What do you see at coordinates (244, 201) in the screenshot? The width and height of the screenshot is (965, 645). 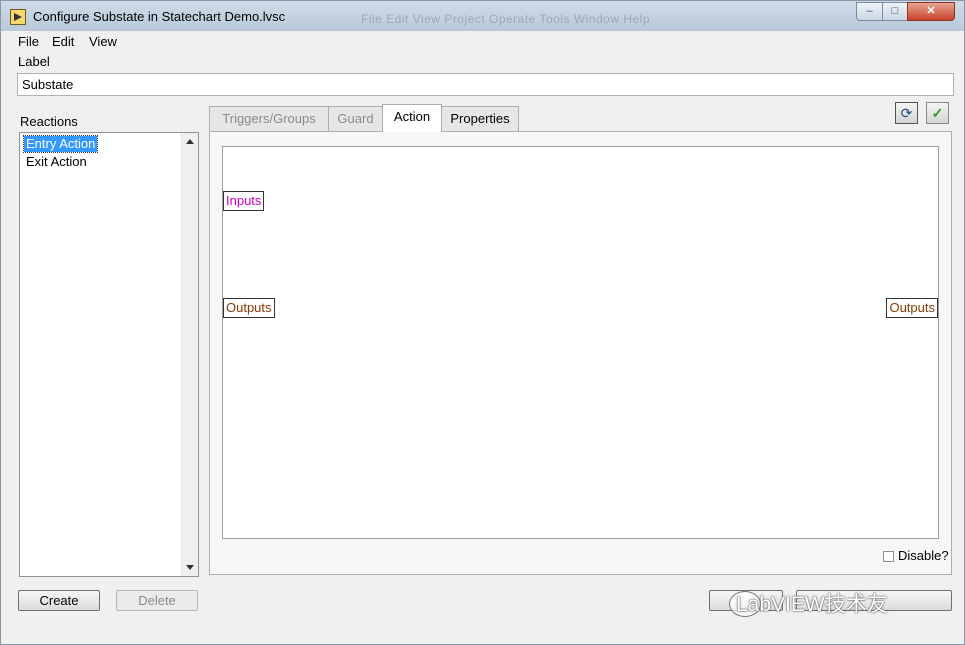 I see `inputs-terminal: Inputs` at bounding box center [244, 201].